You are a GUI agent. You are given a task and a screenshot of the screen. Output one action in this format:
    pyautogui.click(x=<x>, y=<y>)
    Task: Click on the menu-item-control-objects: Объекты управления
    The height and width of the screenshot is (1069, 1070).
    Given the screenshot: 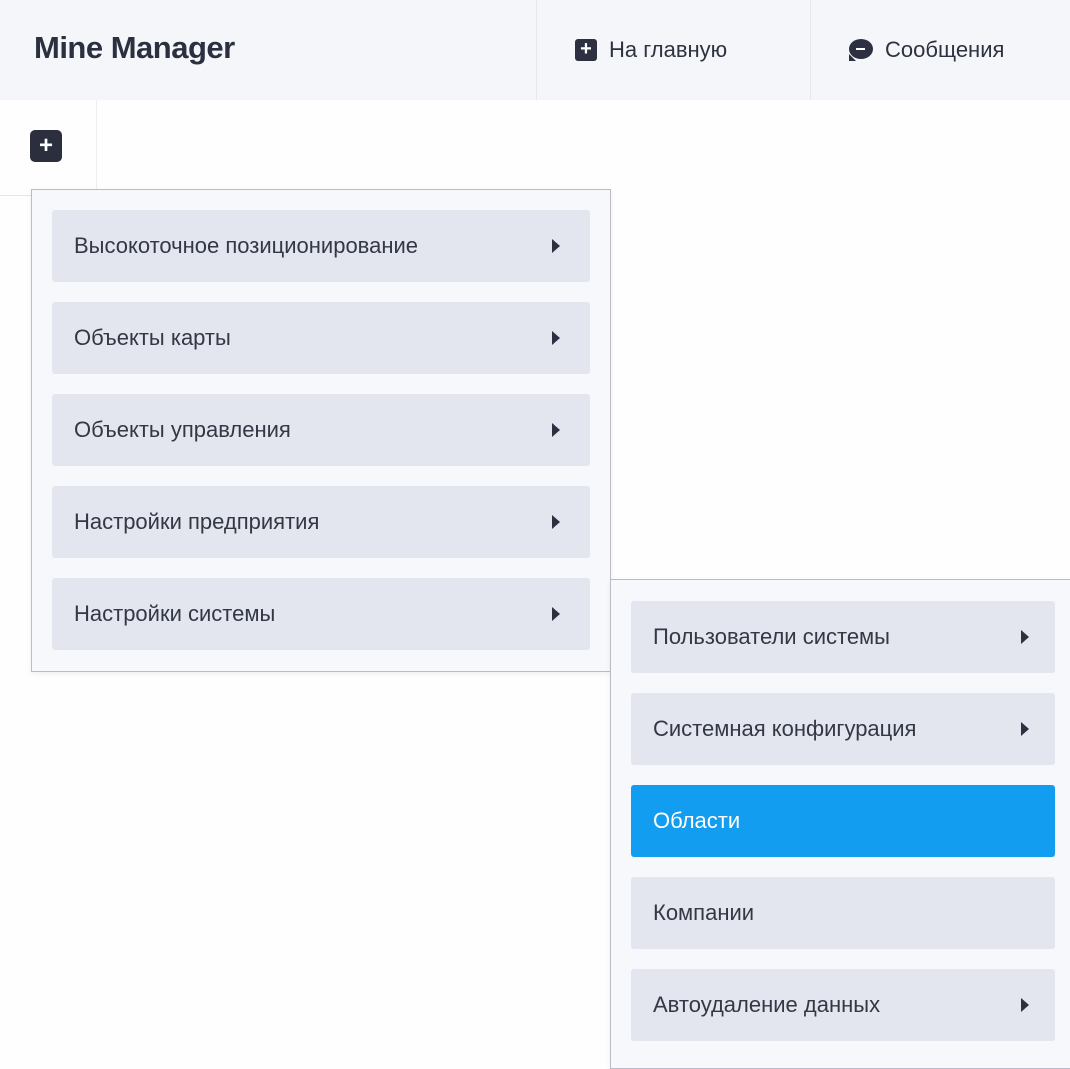 What is the action you would take?
    pyautogui.click(x=321, y=430)
    